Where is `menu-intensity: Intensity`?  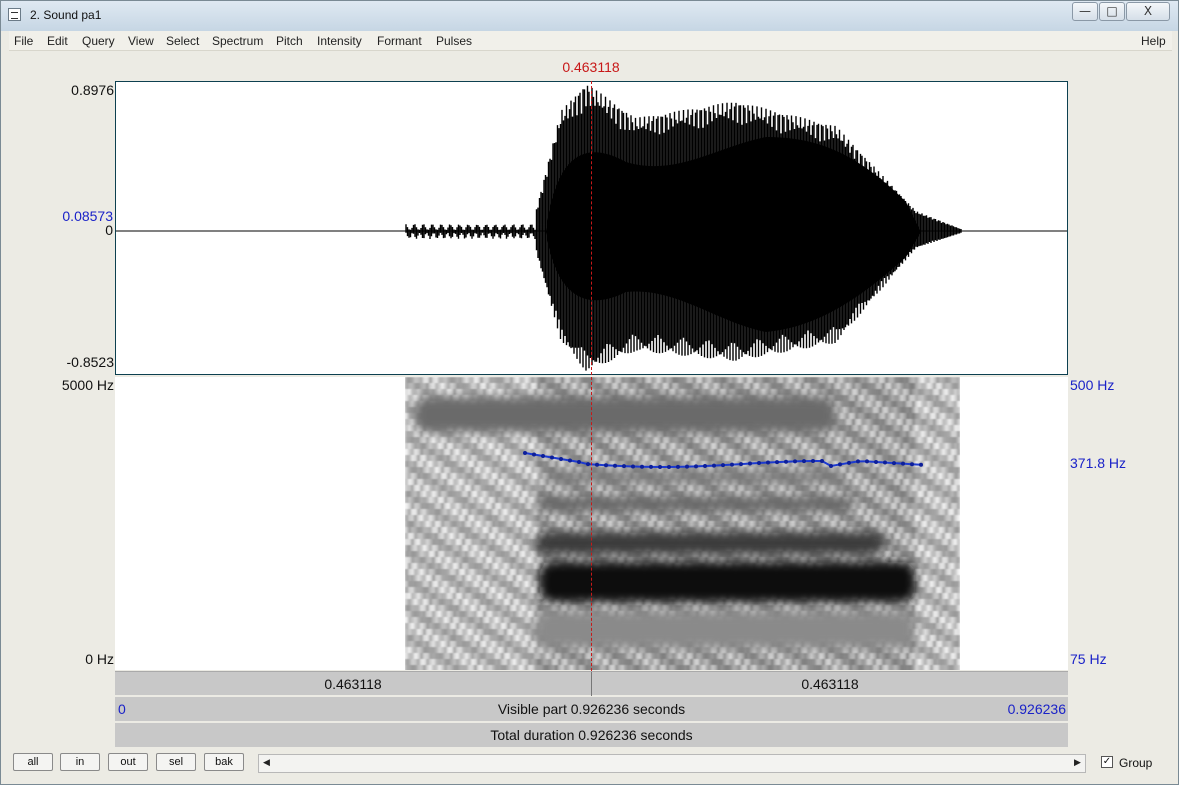 menu-intensity: Intensity is located at coordinates (339, 41).